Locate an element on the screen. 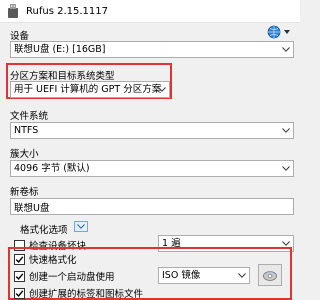  bootable-checkbox is located at coordinates (19, 276).